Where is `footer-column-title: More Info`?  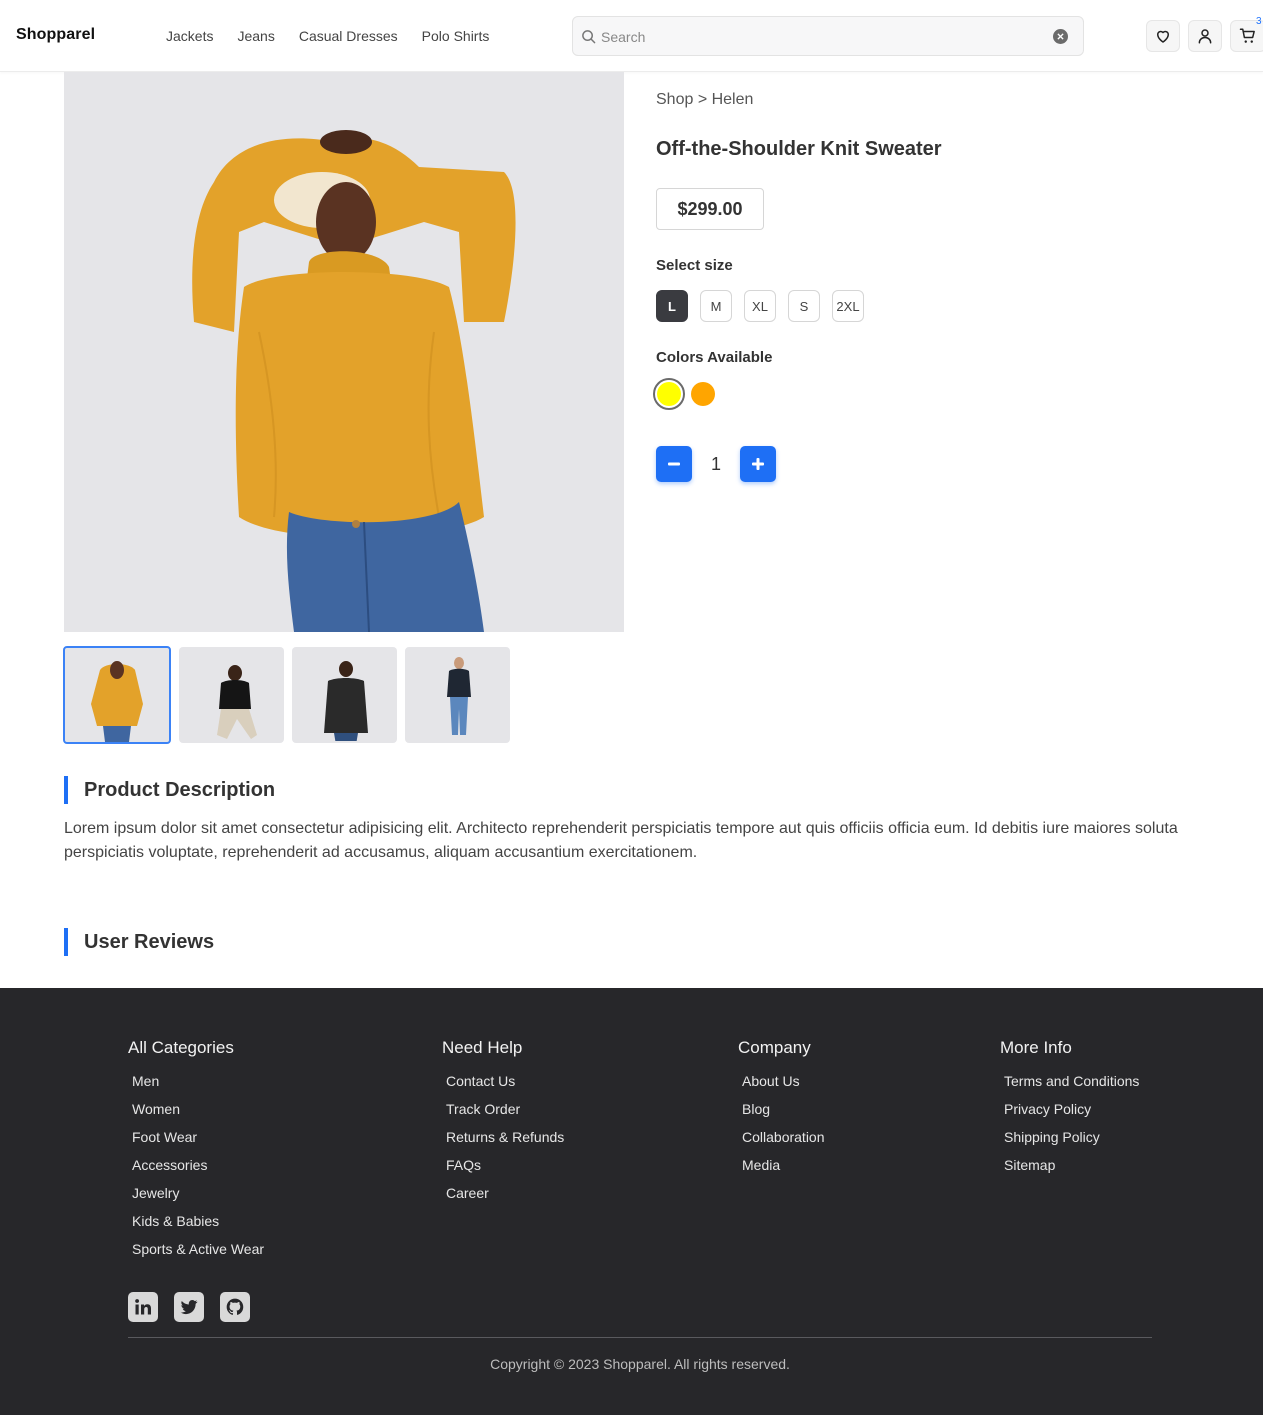 footer-column-title: More Info is located at coordinates (1036, 1047).